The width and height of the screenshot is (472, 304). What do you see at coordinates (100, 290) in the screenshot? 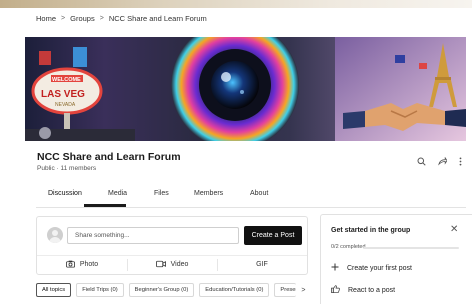
I see `topic-chip-field-trips: Field Trips (0)` at bounding box center [100, 290].